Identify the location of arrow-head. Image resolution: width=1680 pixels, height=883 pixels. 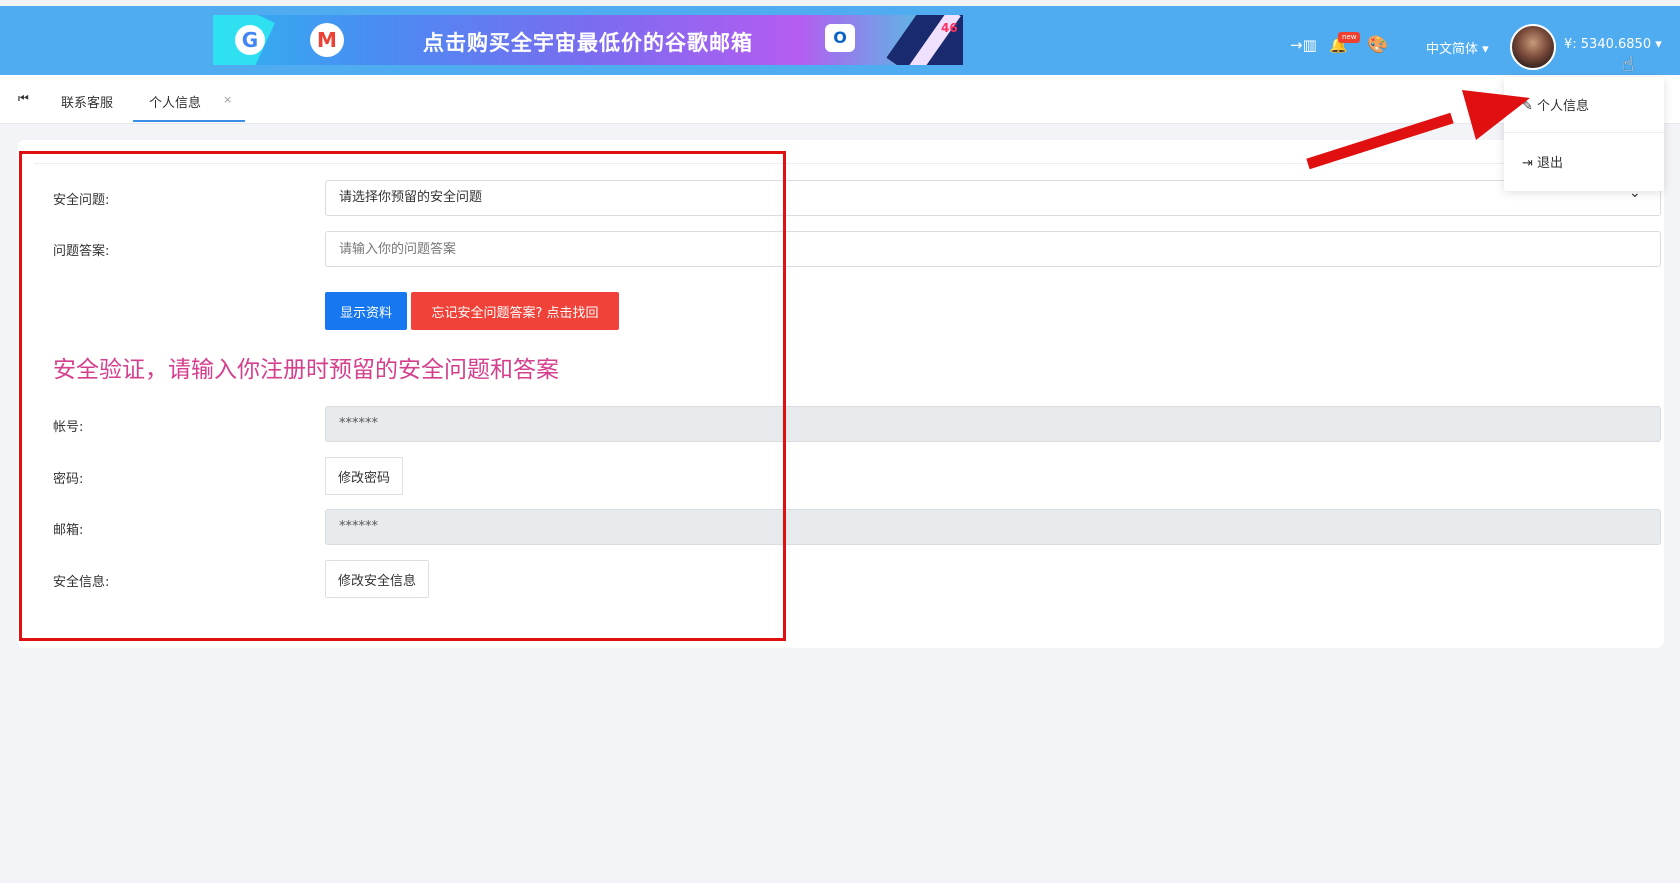
(1496, 115).